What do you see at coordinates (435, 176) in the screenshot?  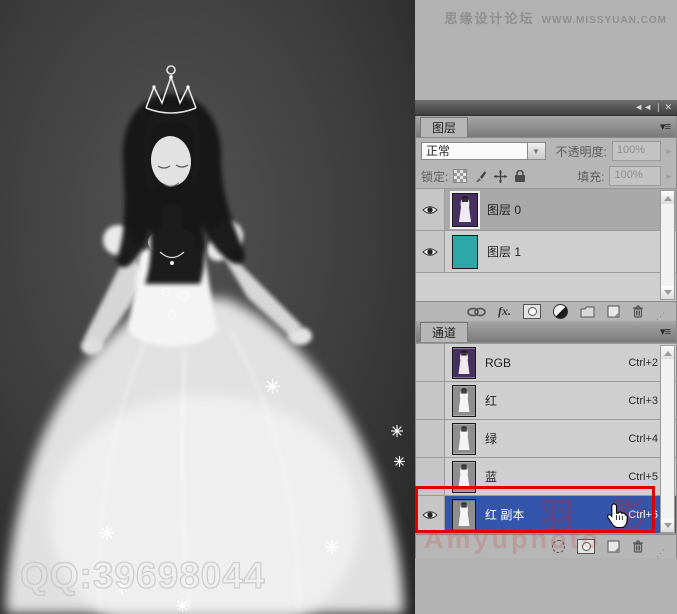 I see `lock-label: 锁定:` at bounding box center [435, 176].